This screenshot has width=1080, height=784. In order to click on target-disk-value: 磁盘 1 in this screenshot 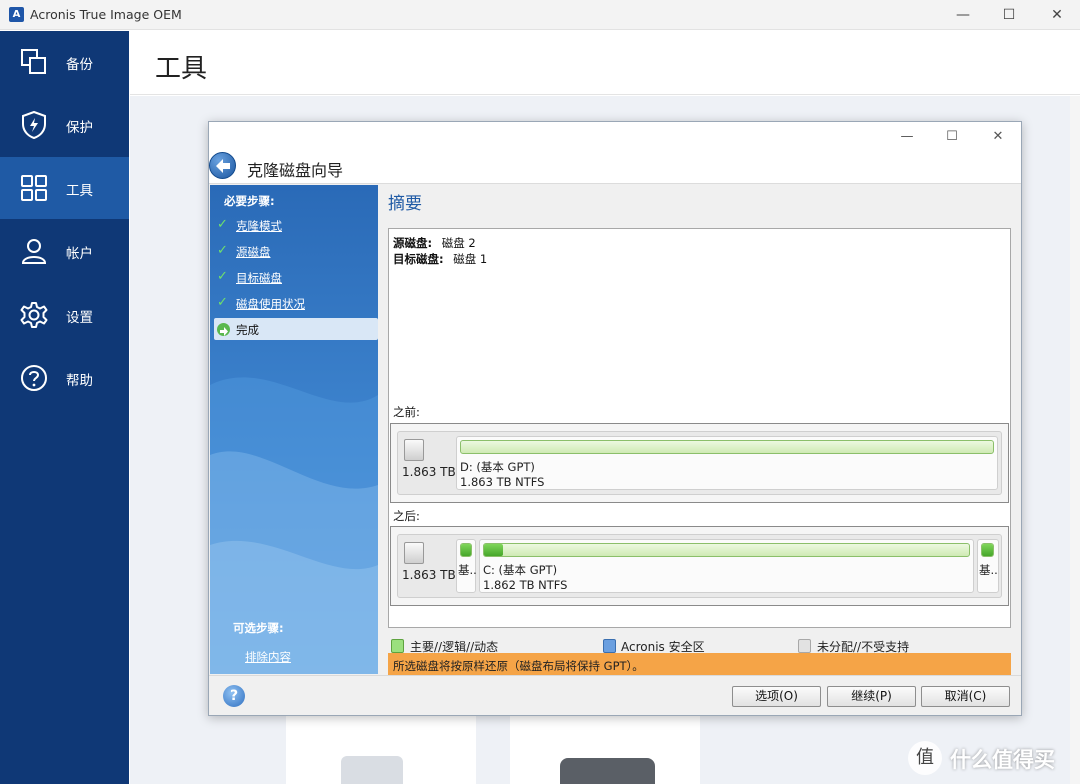, I will do `click(470, 259)`.